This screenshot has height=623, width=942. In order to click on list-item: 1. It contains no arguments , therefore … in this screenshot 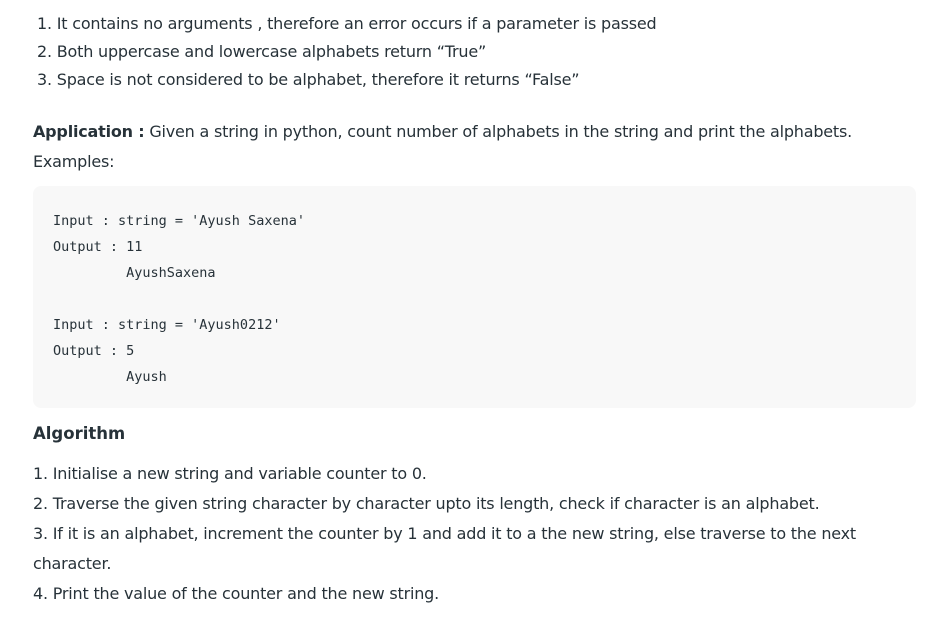, I will do `click(347, 23)`.